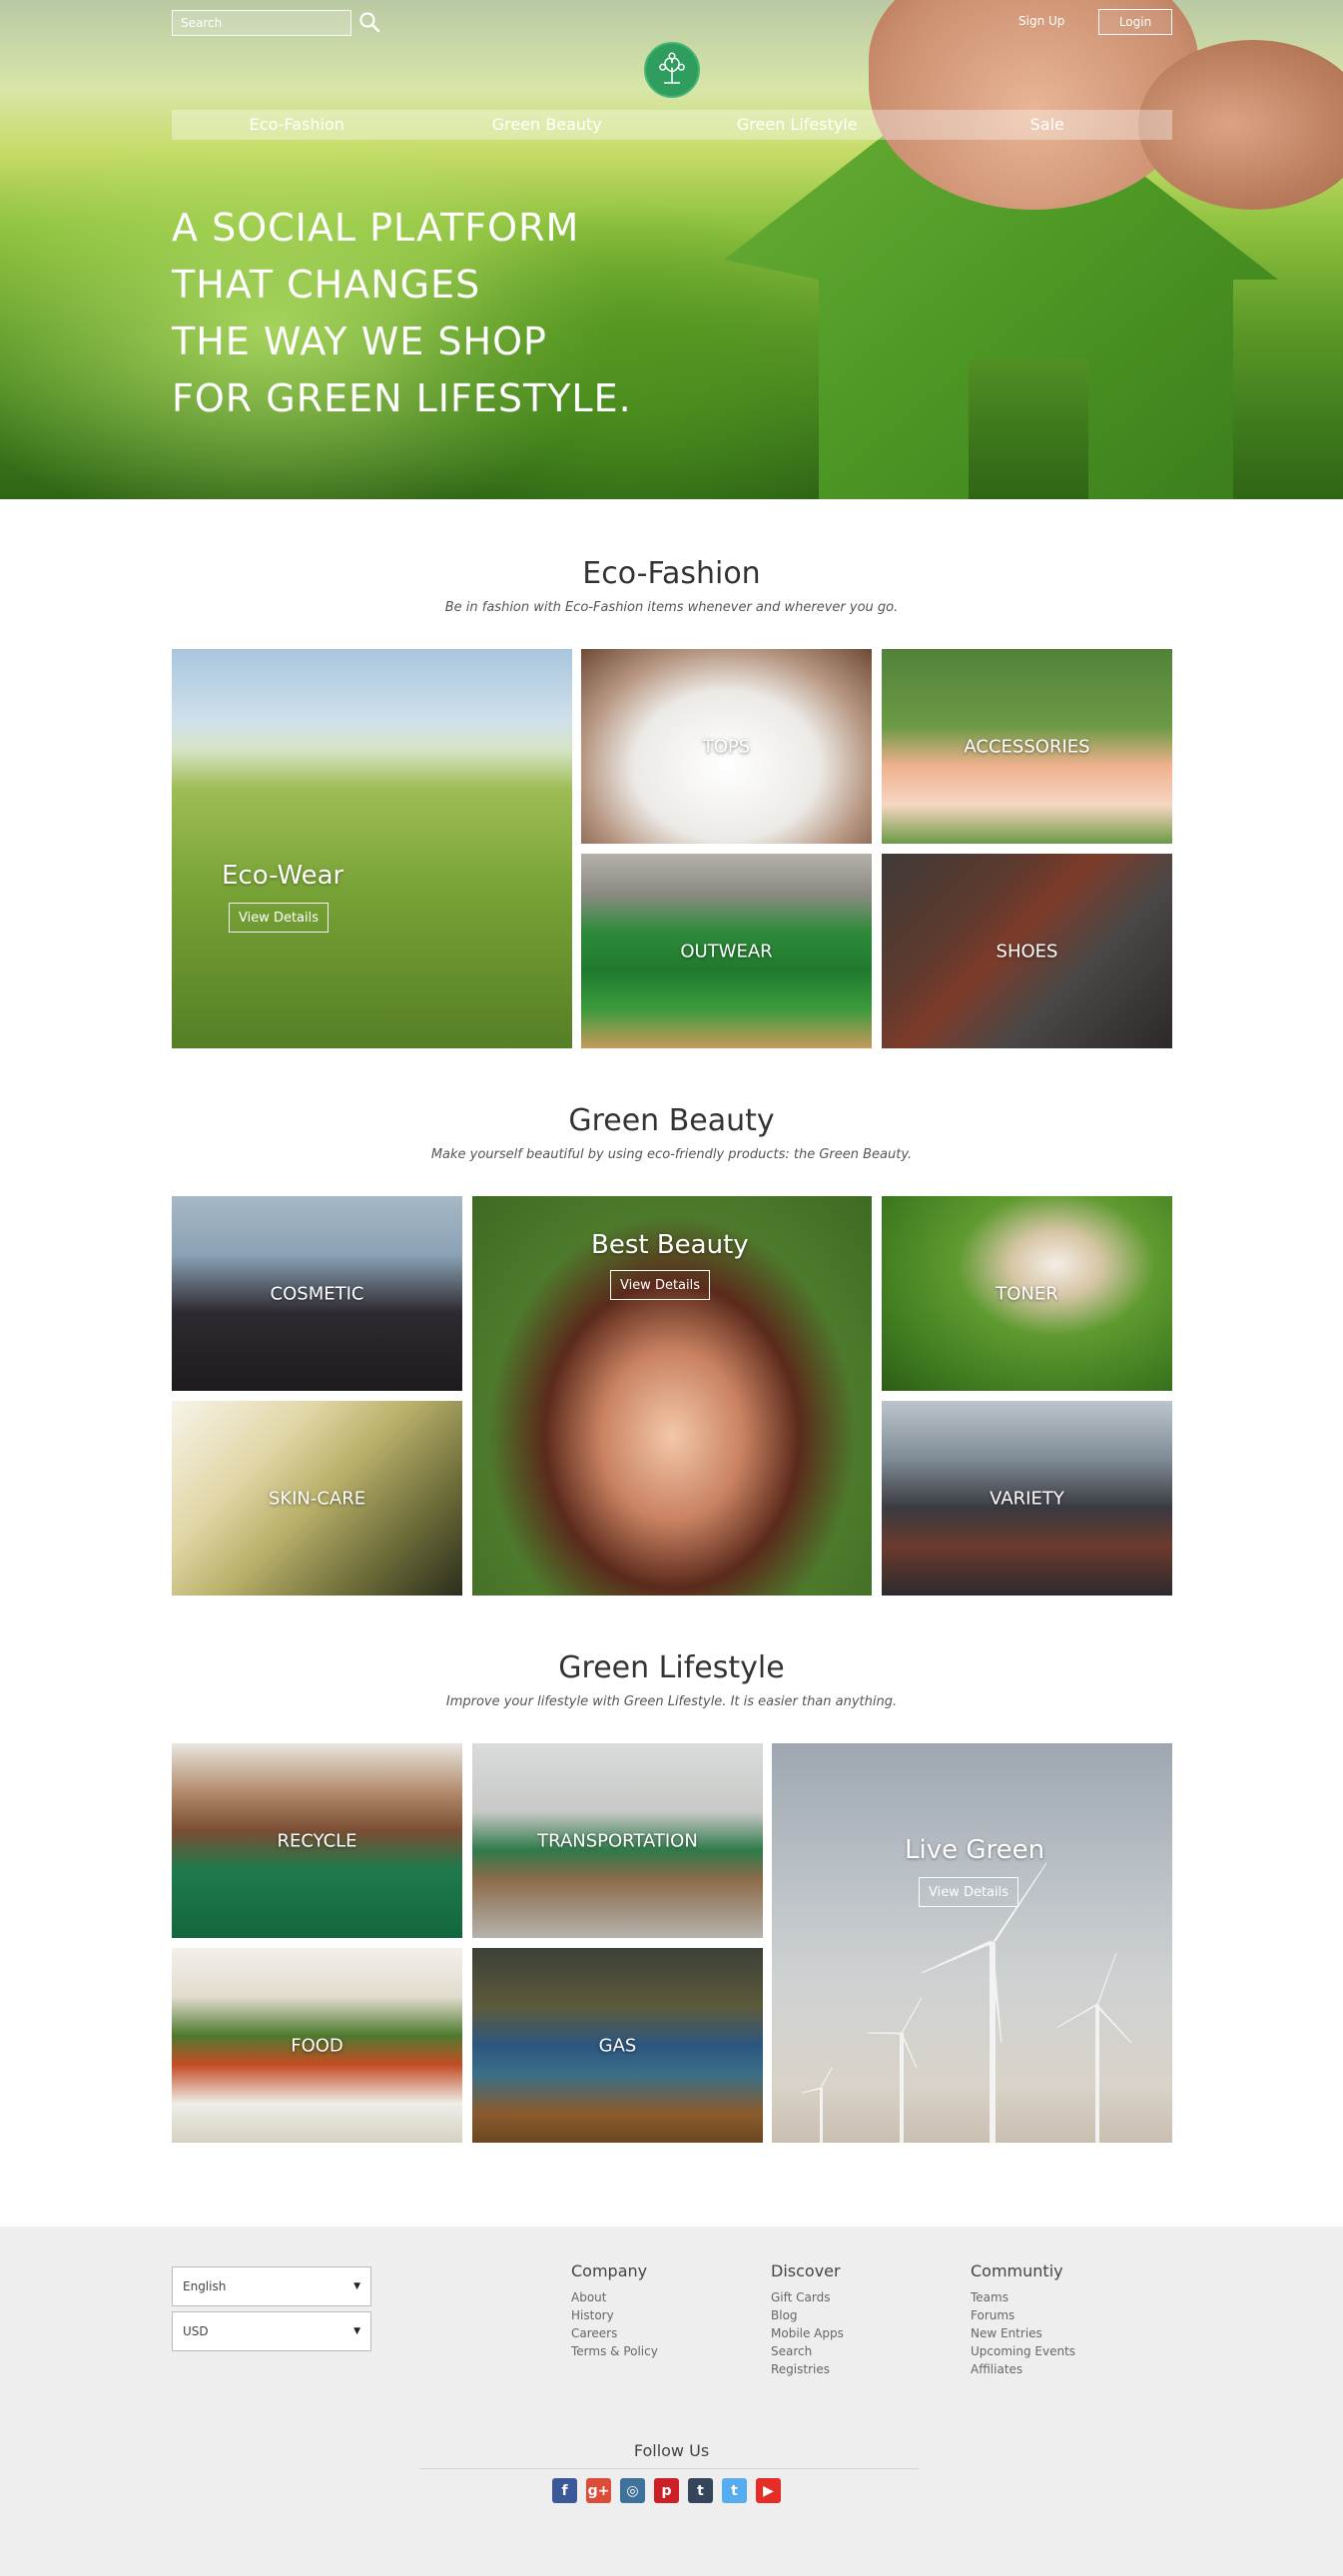 The width and height of the screenshot is (1343, 2576). I want to click on signup-link: Sign Up, so click(1041, 21).